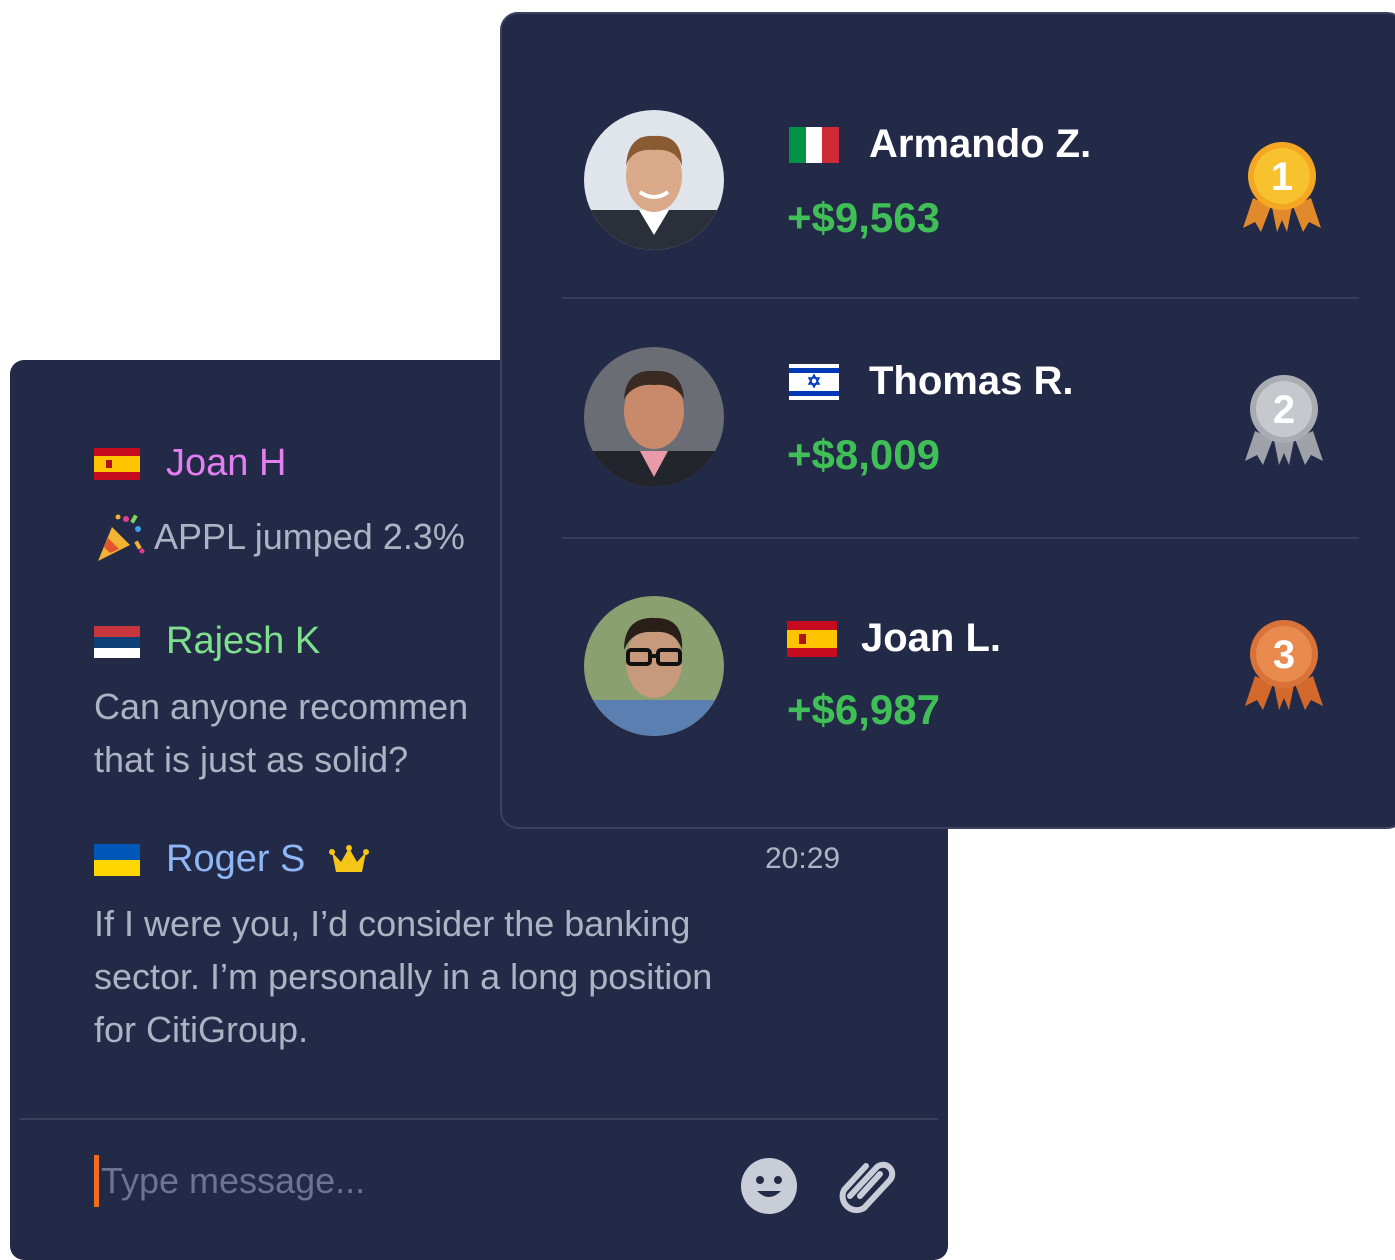 This screenshot has width=1395, height=1260. What do you see at coordinates (803, 858) in the screenshot?
I see `message-timestamp: 20:29` at bounding box center [803, 858].